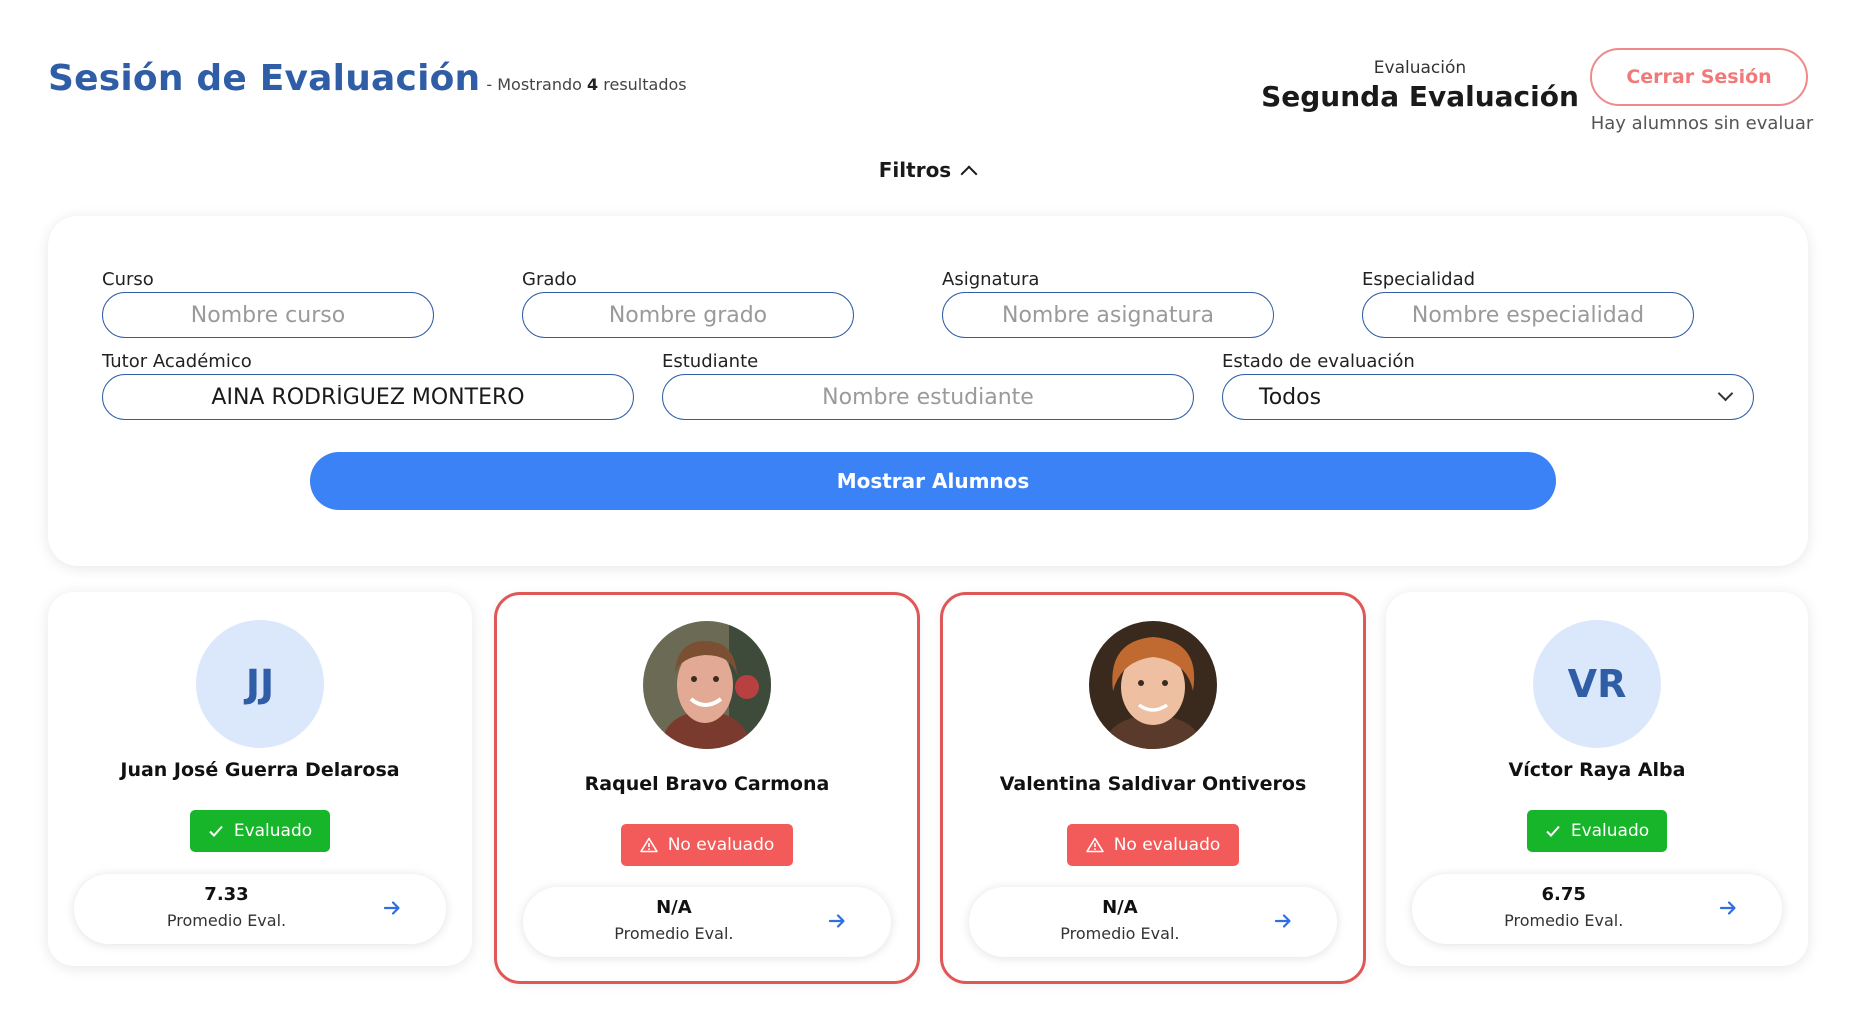 This screenshot has height=1012, width=1854. Describe the element at coordinates (1420, 68) in the screenshot. I see `evaluation-caption: Evaluación` at that location.